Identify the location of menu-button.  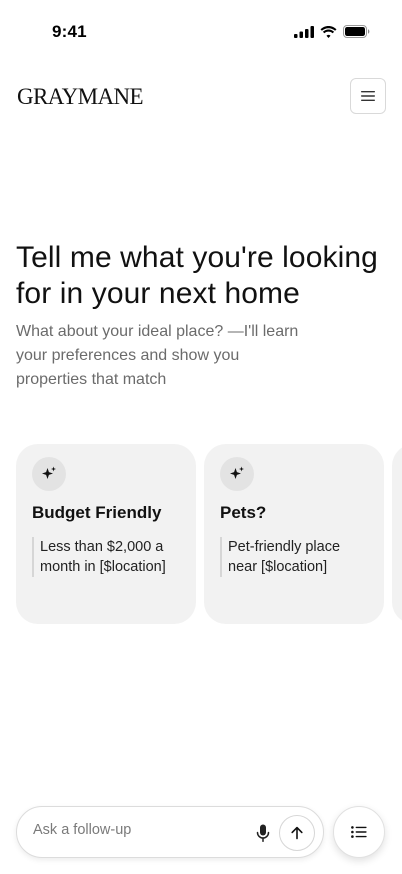
(368, 96).